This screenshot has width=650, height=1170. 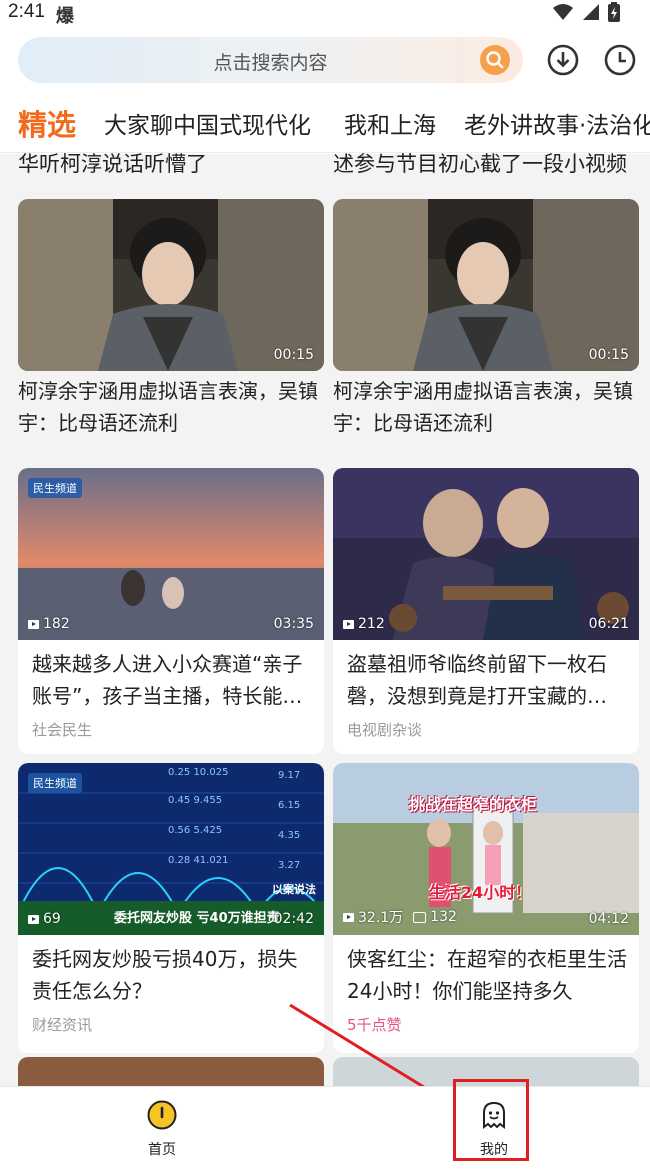 What do you see at coordinates (325, 1128) in the screenshot?
I see `bottom-tab-bar: 首页 我的` at bounding box center [325, 1128].